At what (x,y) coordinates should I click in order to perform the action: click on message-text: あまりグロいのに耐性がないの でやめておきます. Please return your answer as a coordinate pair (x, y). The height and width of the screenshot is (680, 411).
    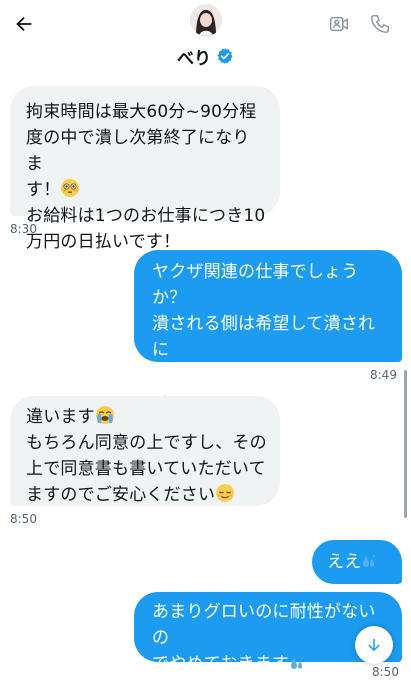
    Looking at the image, I should click on (264, 638).